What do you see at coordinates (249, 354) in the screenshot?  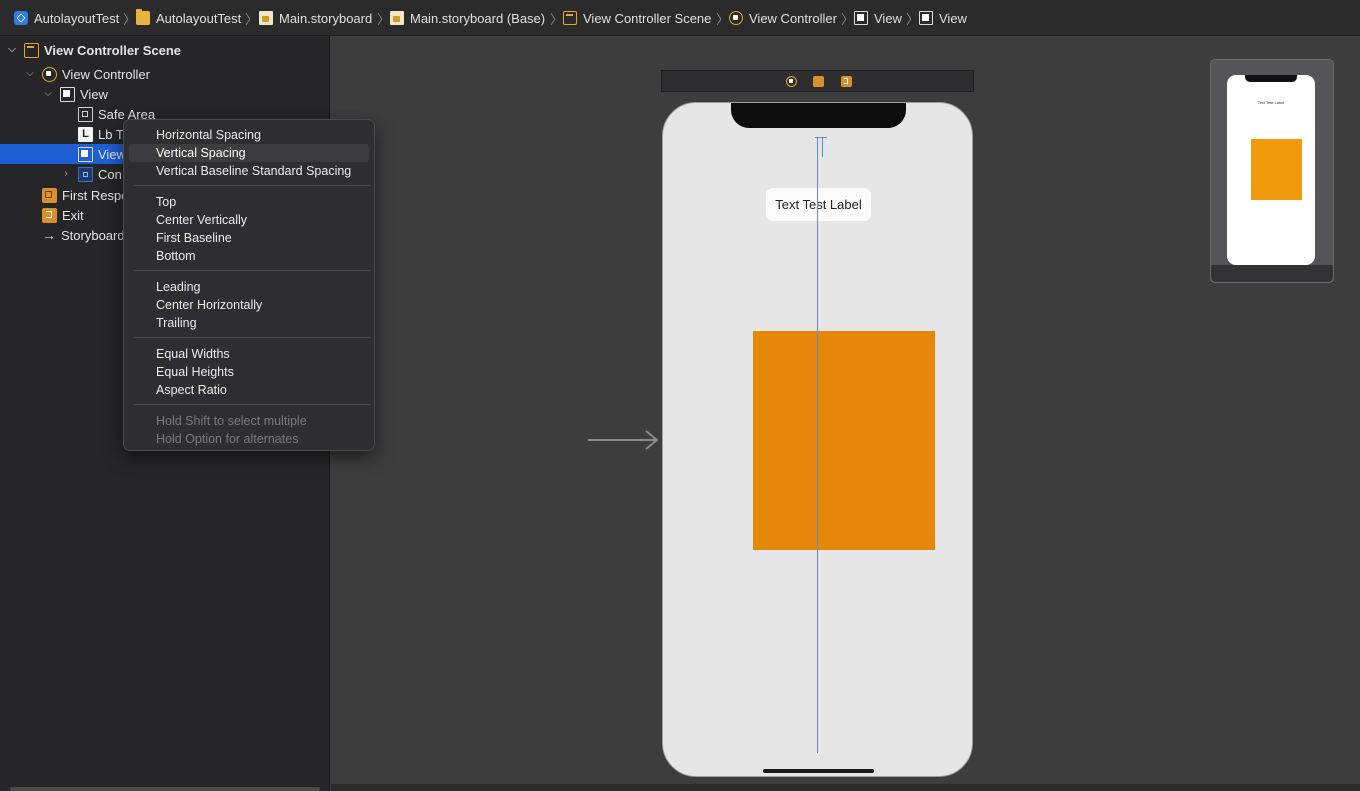 I see `menu-item-equal-widths: Equal Widths` at bounding box center [249, 354].